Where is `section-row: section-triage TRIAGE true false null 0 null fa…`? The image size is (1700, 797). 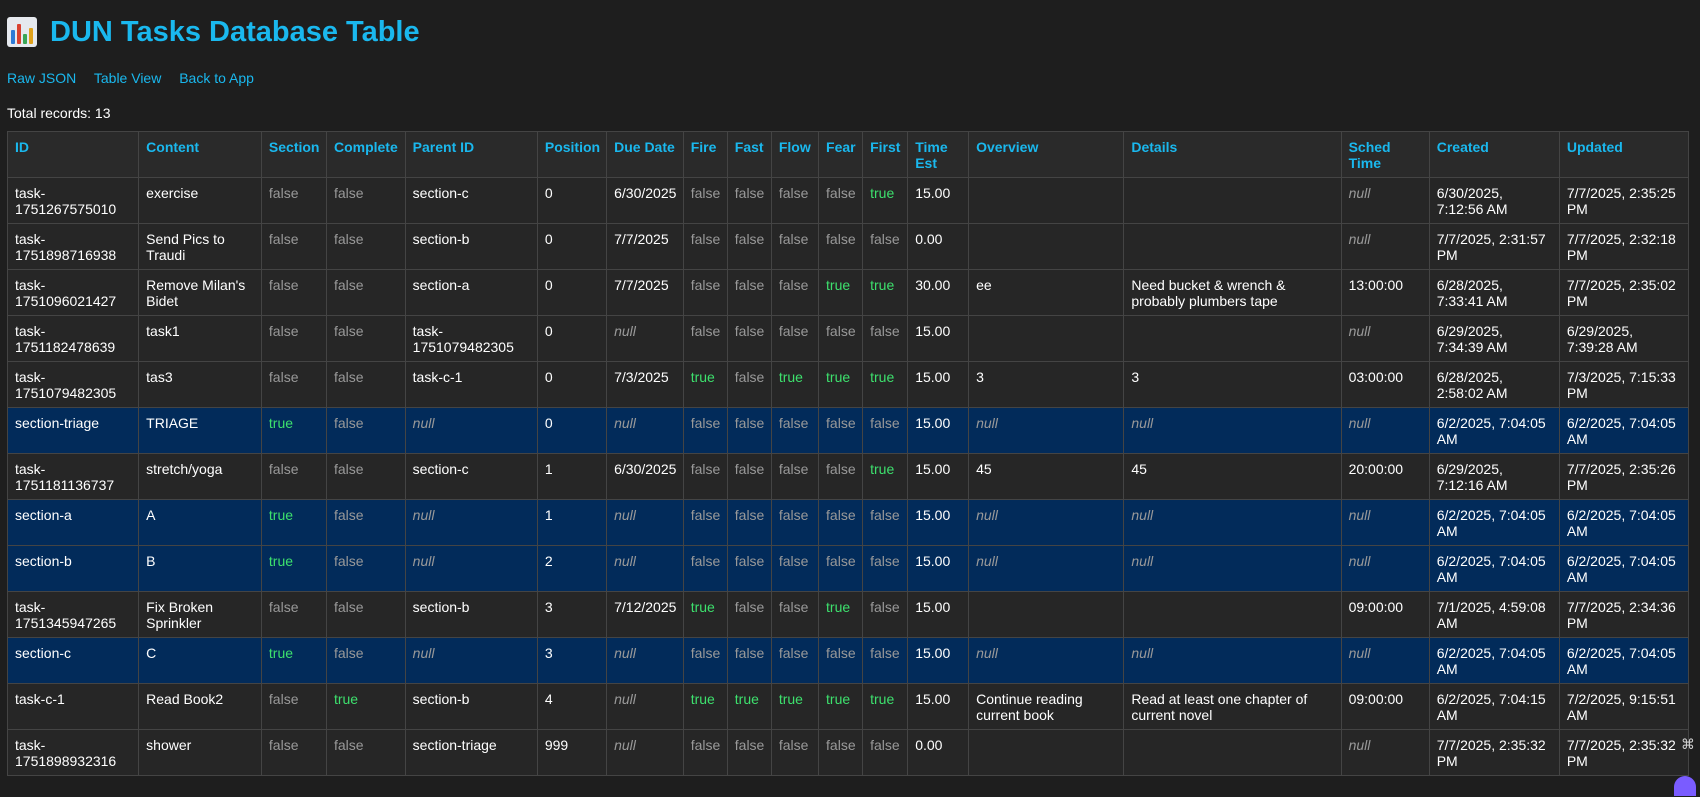
section-row: section-triage TRIAGE true false null 0 null fa… is located at coordinates (848, 430).